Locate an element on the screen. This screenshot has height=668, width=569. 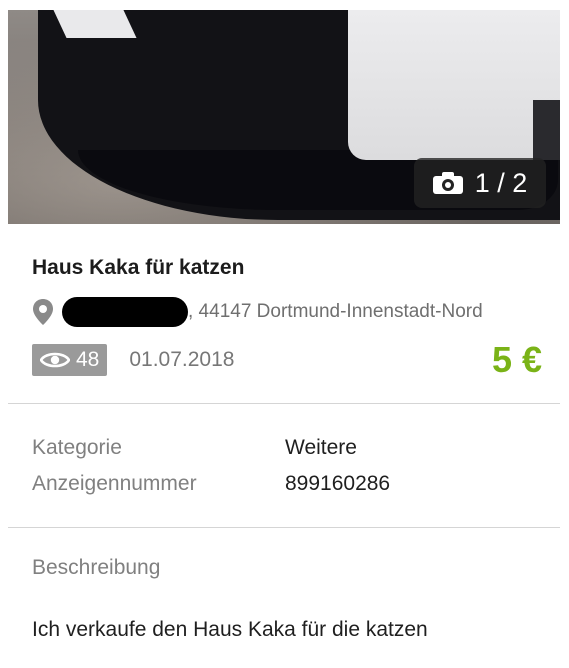
detail-value: Weitere is located at coordinates (321, 447).